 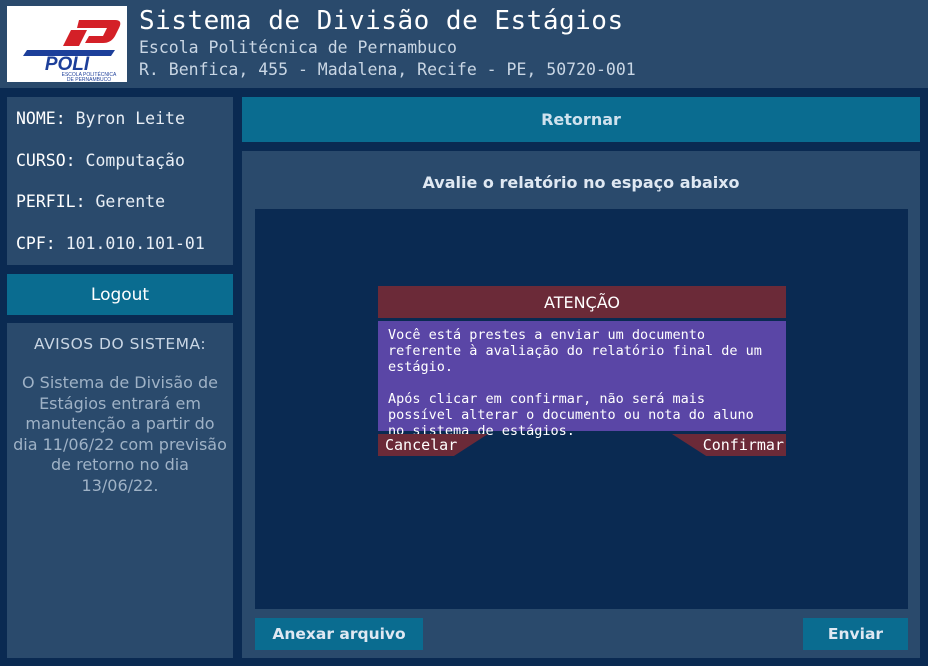 I want to click on user-cpf-row: CPF: 101.010.101-01, so click(x=110, y=243).